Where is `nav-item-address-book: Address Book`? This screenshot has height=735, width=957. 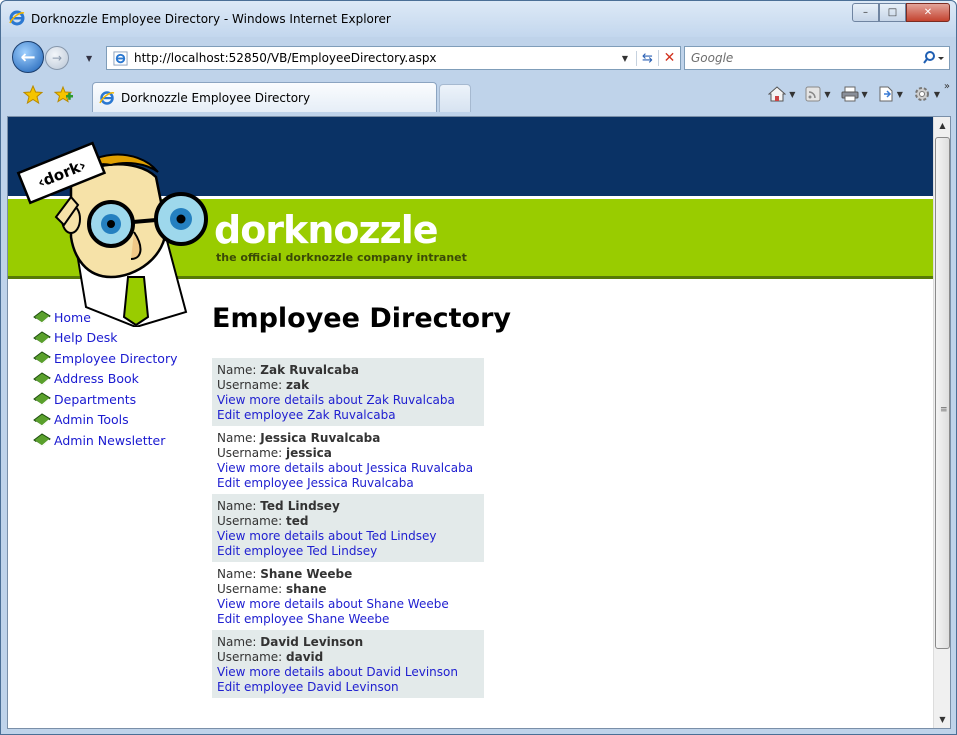
nav-item-address-book: Address Book is located at coordinates (105, 379).